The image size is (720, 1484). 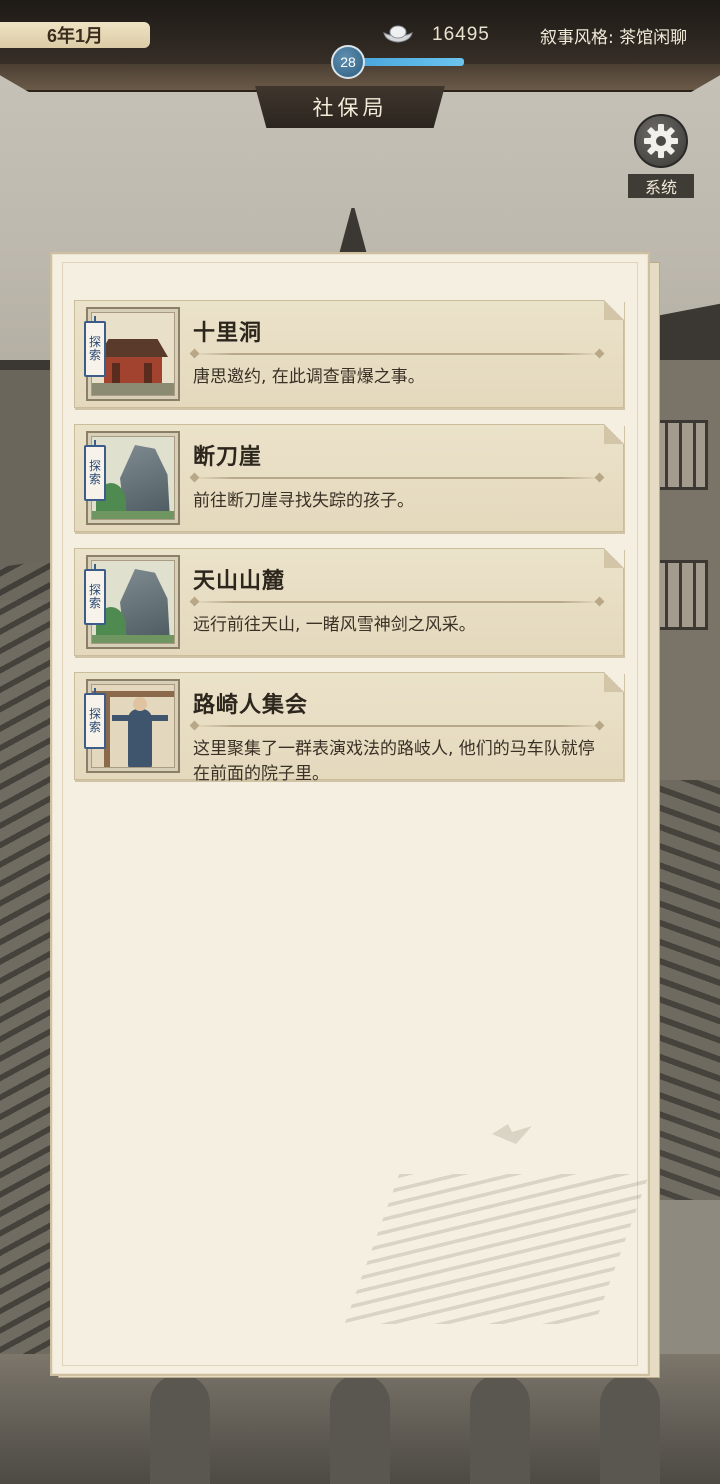 What do you see at coordinates (497, 1249) in the screenshot?
I see `ink-rooftop` at bounding box center [497, 1249].